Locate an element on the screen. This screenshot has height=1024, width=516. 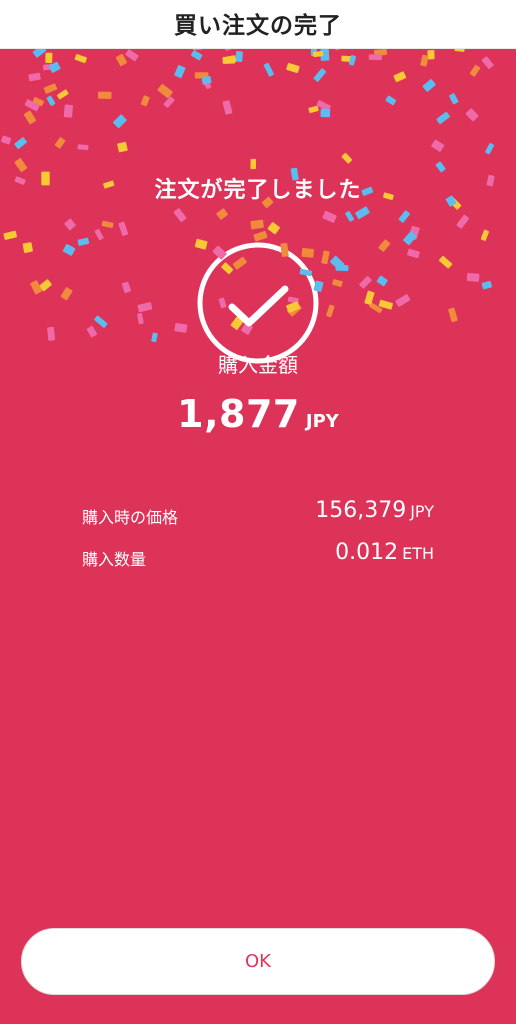
detail-label: 購入数量 is located at coordinates (114, 559).